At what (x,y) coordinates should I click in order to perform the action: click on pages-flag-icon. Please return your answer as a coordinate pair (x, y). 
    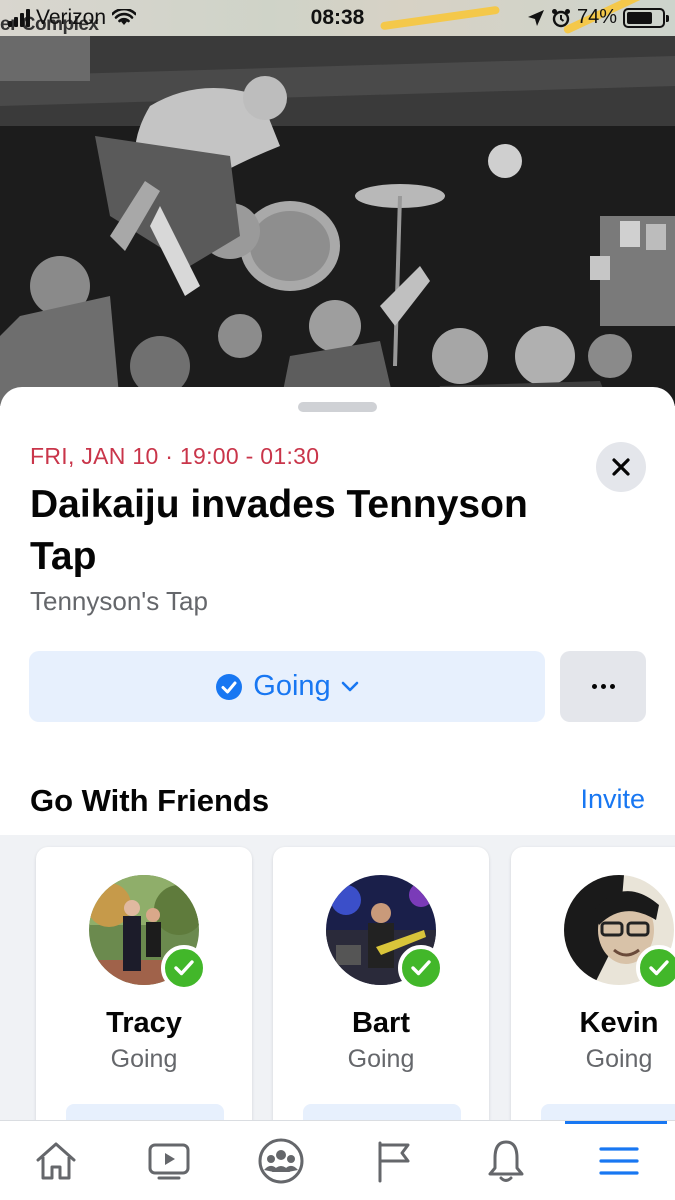
    Looking at the image, I should click on (394, 1161).